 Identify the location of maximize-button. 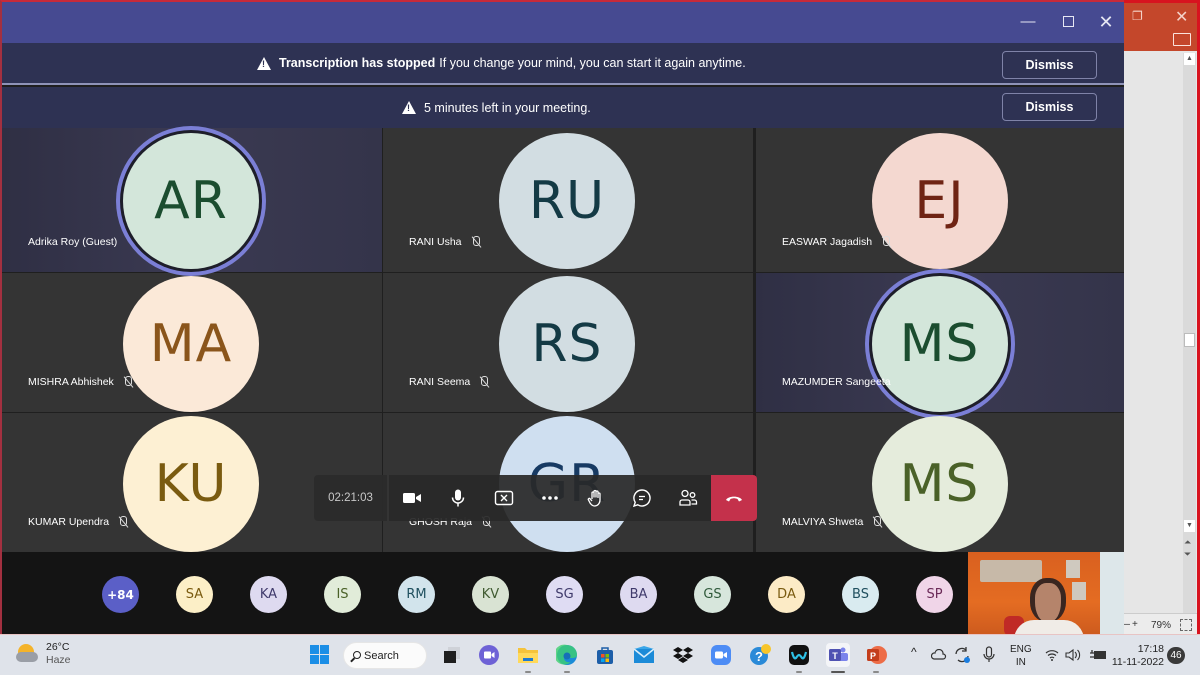
(1068, 22).